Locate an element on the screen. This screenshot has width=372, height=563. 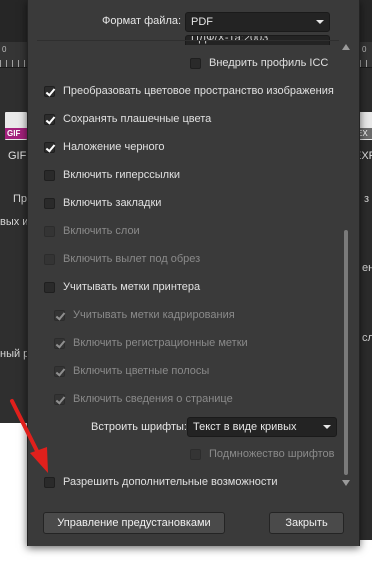
option-label: Включить слои is located at coordinates (101, 231).